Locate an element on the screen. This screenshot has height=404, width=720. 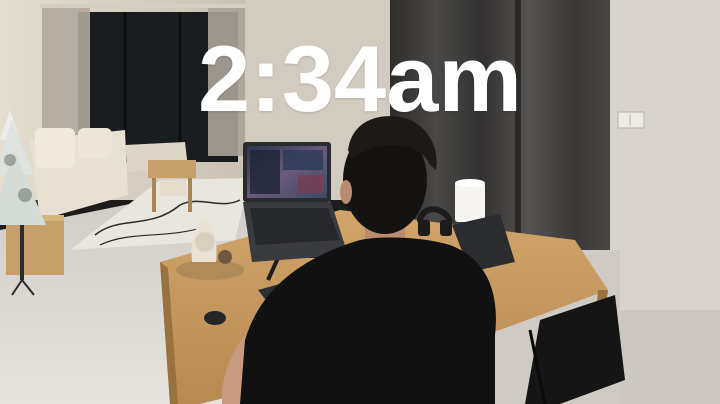
paper-towel is located at coordinates (470, 202).